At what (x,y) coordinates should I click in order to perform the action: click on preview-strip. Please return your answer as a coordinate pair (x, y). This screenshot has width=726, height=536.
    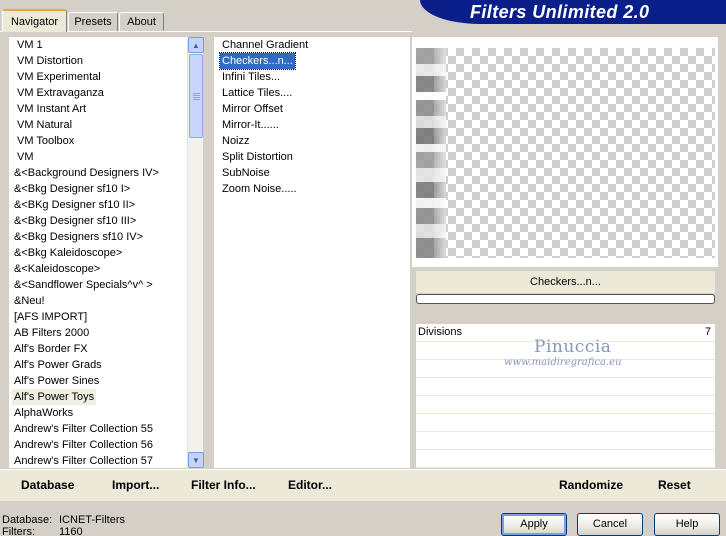
    Looking at the image, I should click on (431, 153).